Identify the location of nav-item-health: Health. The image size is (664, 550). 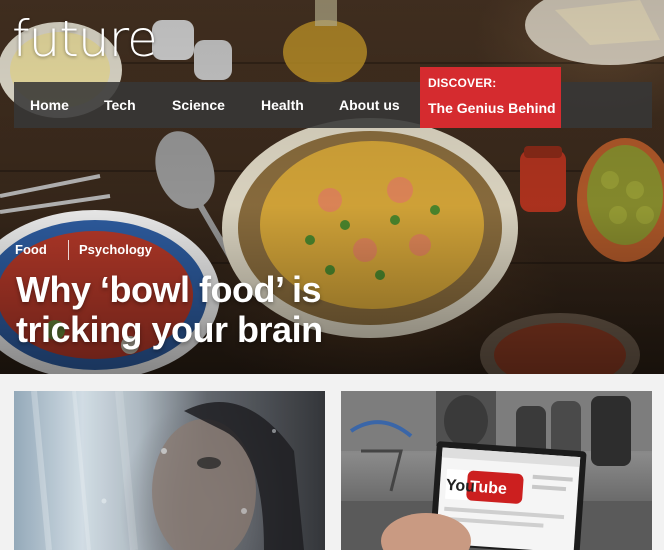
(282, 105).